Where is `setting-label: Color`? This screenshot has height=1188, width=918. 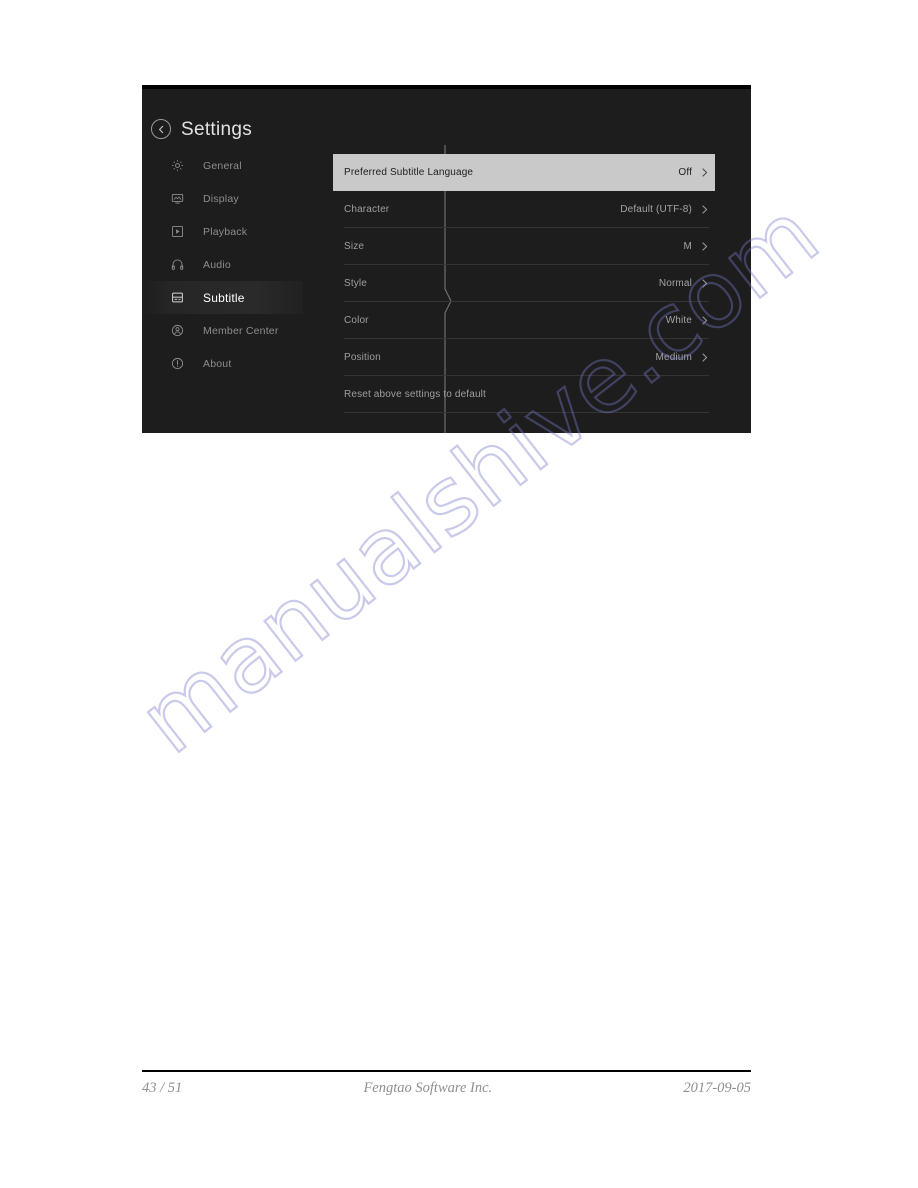 setting-label: Color is located at coordinates (356, 320).